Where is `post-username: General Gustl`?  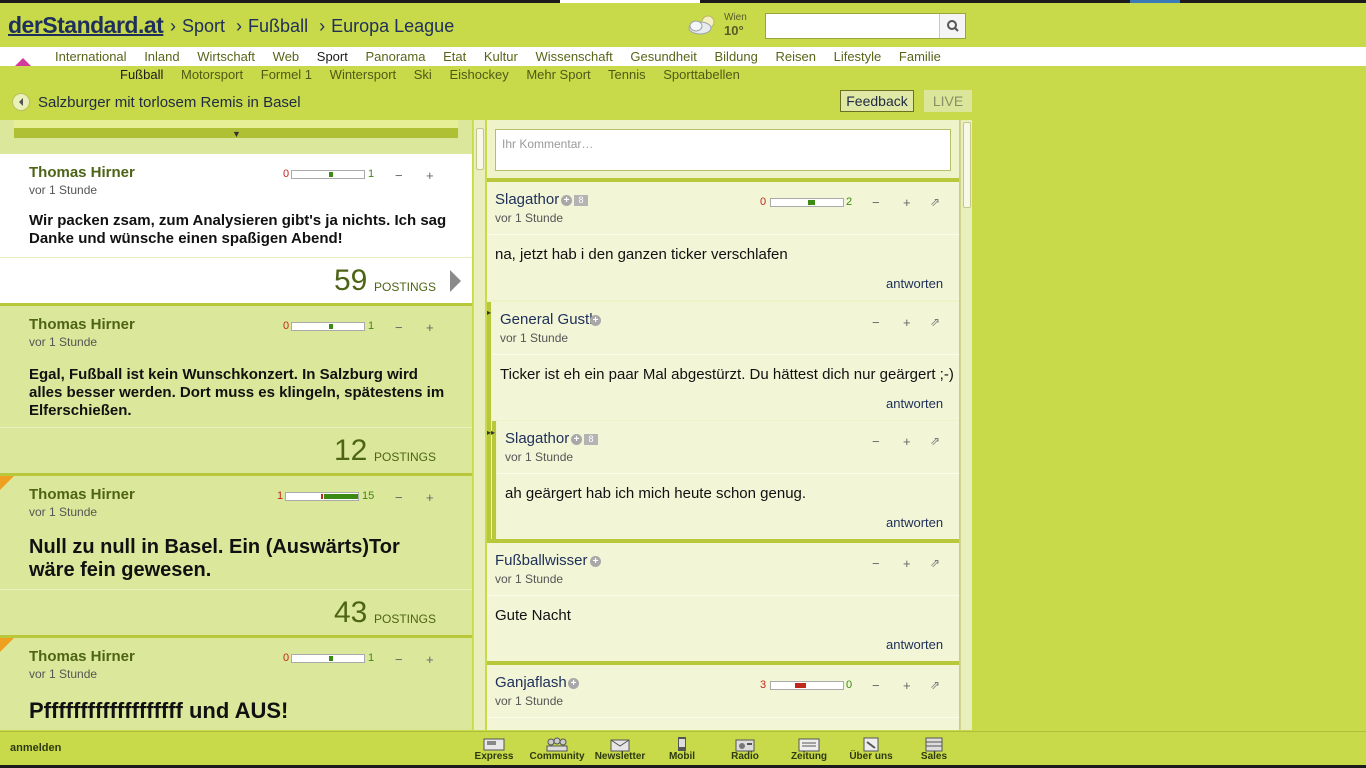
post-username: General Gustl is located at coordinates (546, 319).